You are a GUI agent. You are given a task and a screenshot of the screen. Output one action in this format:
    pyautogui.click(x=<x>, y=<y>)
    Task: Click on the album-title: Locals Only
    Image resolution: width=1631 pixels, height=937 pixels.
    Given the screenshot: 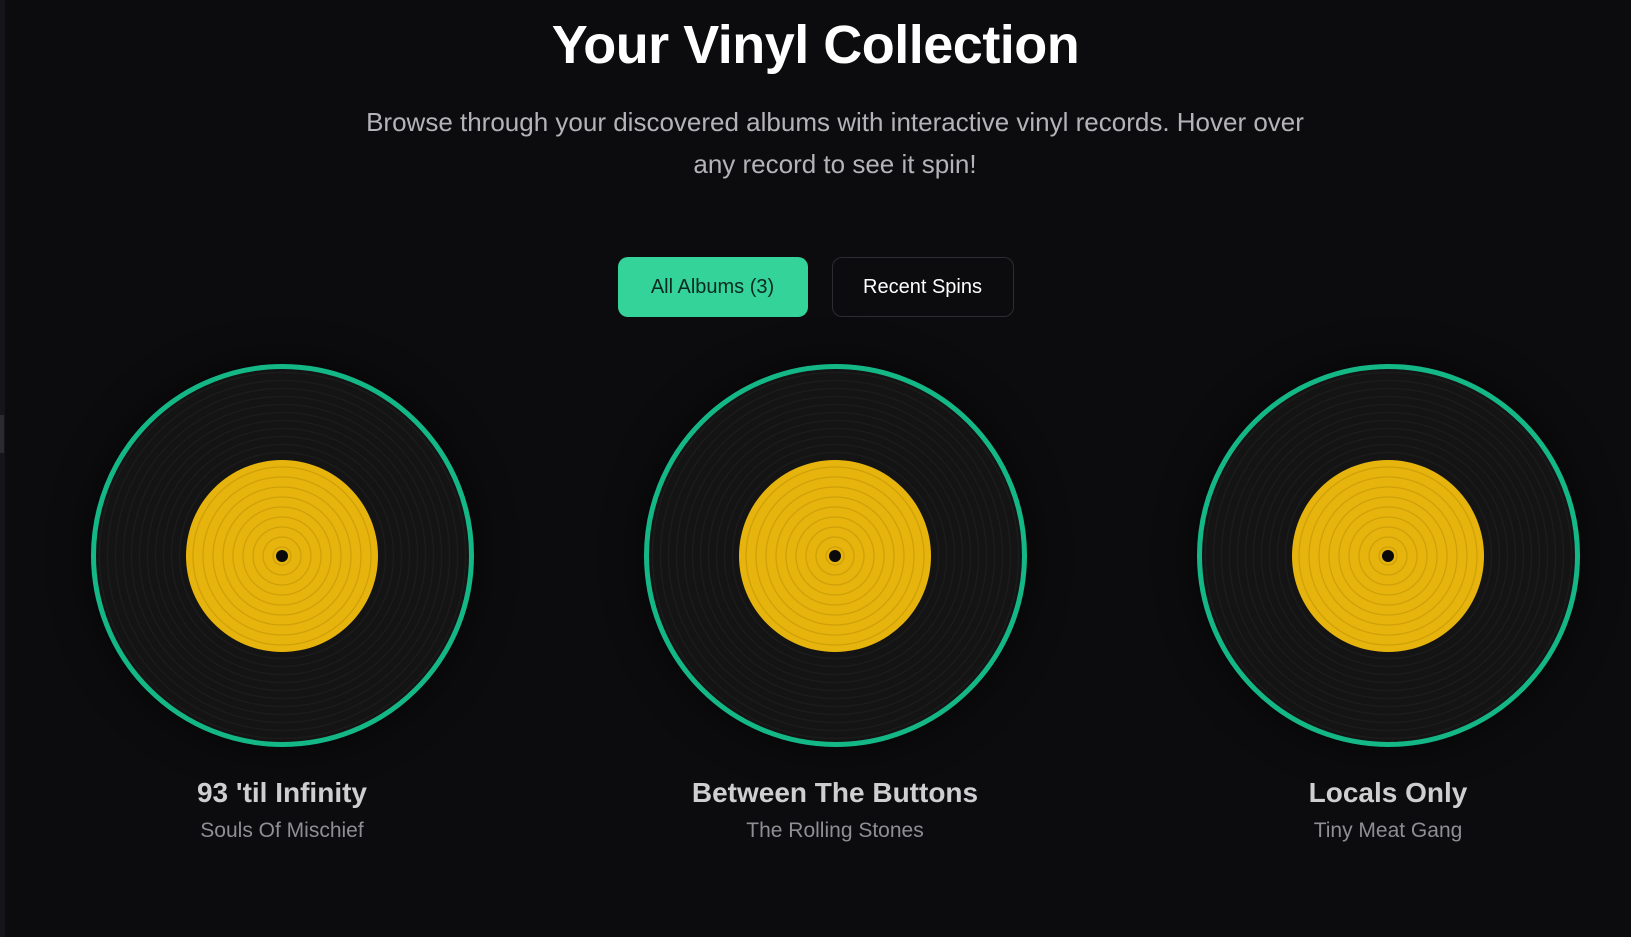 What is the action you would take?
    pyautogui.click(x=1388, y=792)
    